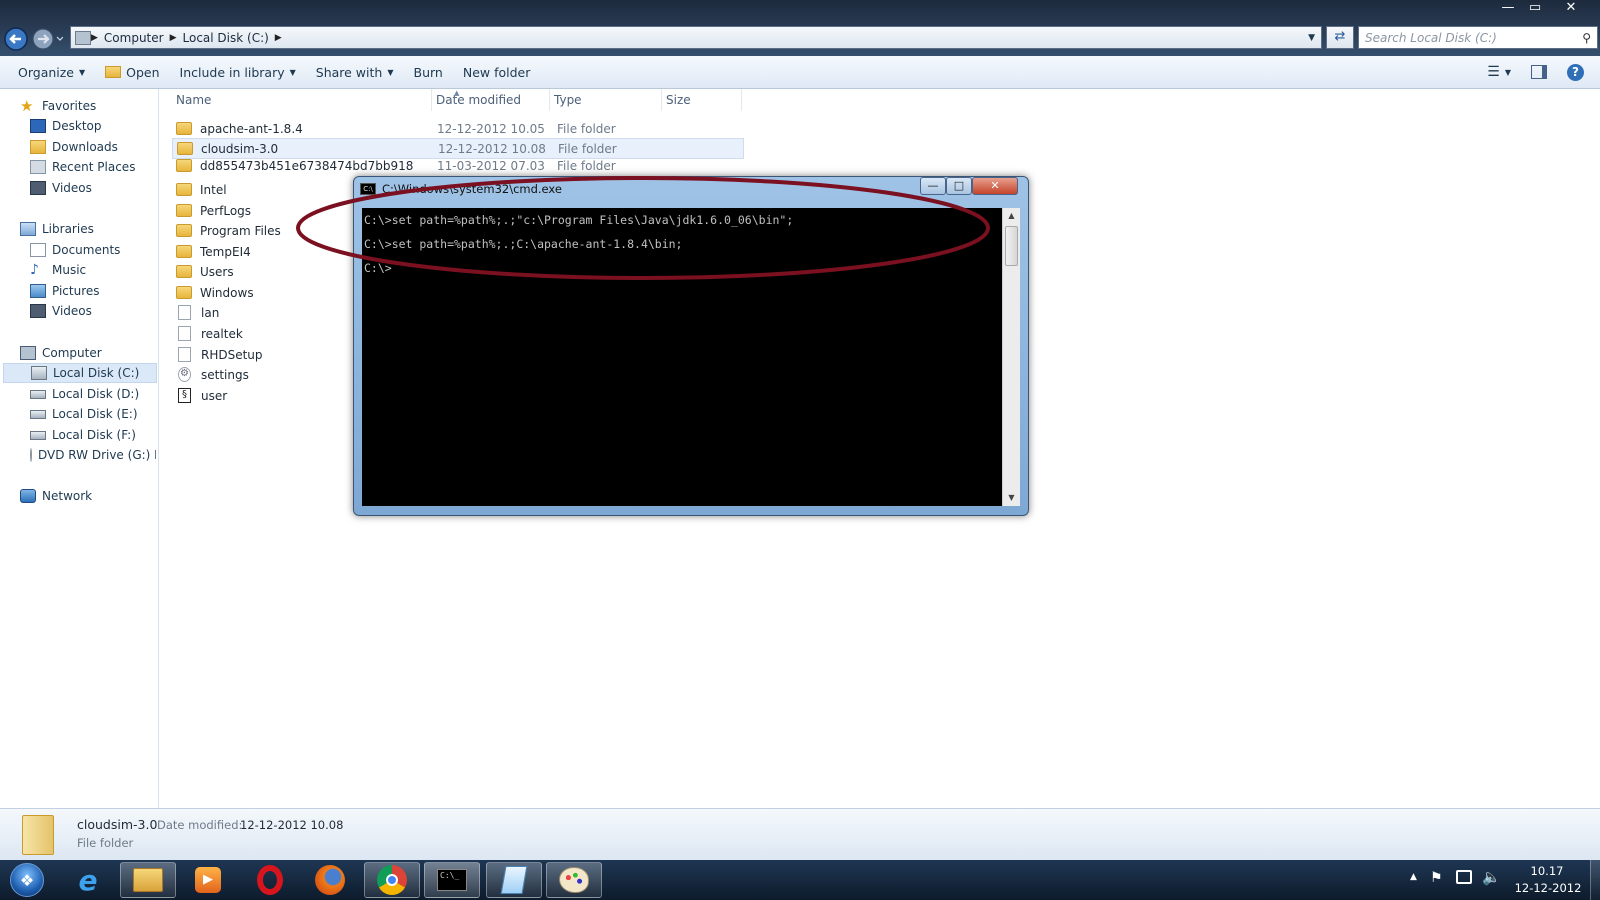  I want to click on breadcrumb-computer: Computer, so click(134, 38).